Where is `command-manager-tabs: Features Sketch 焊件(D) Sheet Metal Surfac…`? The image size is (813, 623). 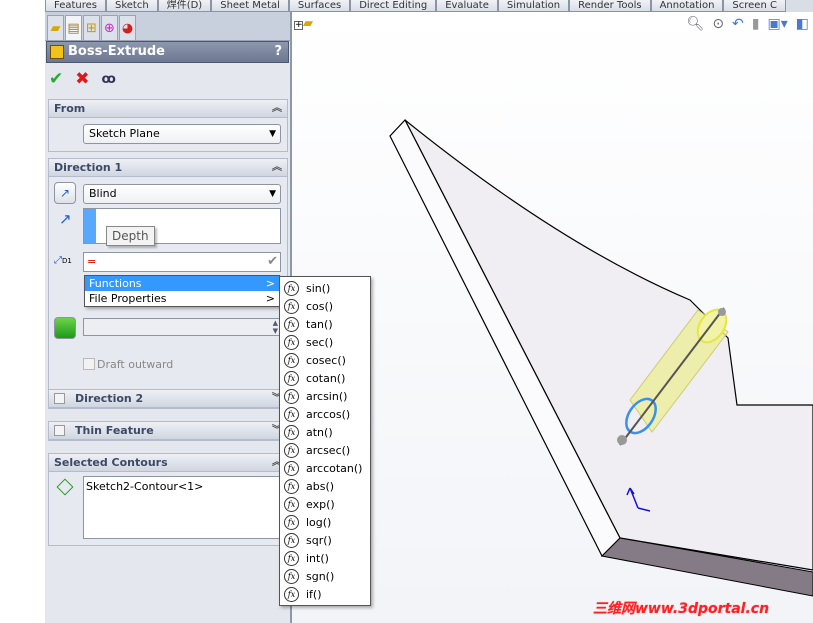 command-manager-tabs: Features Sketch 焊件(D) Sheet Metal Surfac… is located at coordinates (429, 6).